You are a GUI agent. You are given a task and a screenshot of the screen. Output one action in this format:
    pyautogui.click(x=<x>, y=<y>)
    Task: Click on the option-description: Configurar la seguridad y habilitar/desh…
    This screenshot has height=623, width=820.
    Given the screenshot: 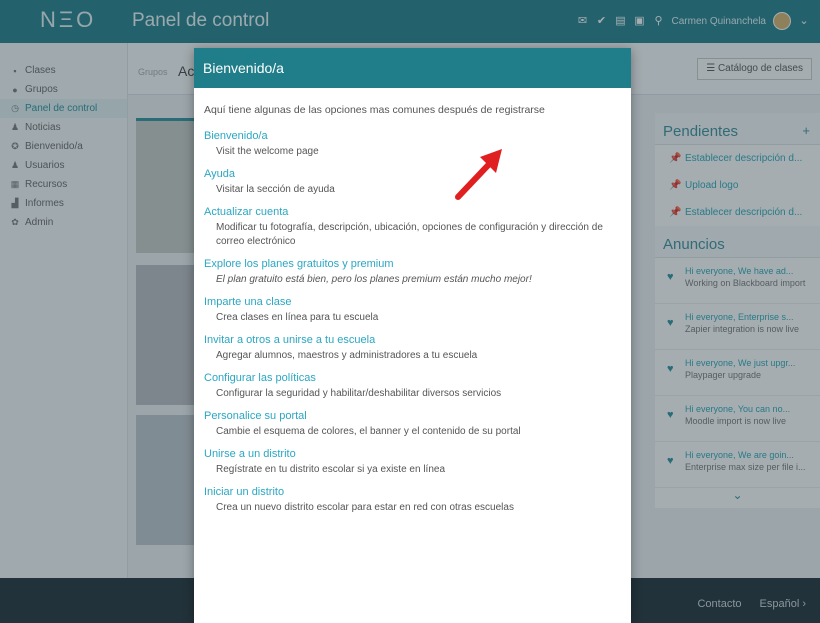 What is the action you would take?
    pyautogui.click(x=359, y=393)
    